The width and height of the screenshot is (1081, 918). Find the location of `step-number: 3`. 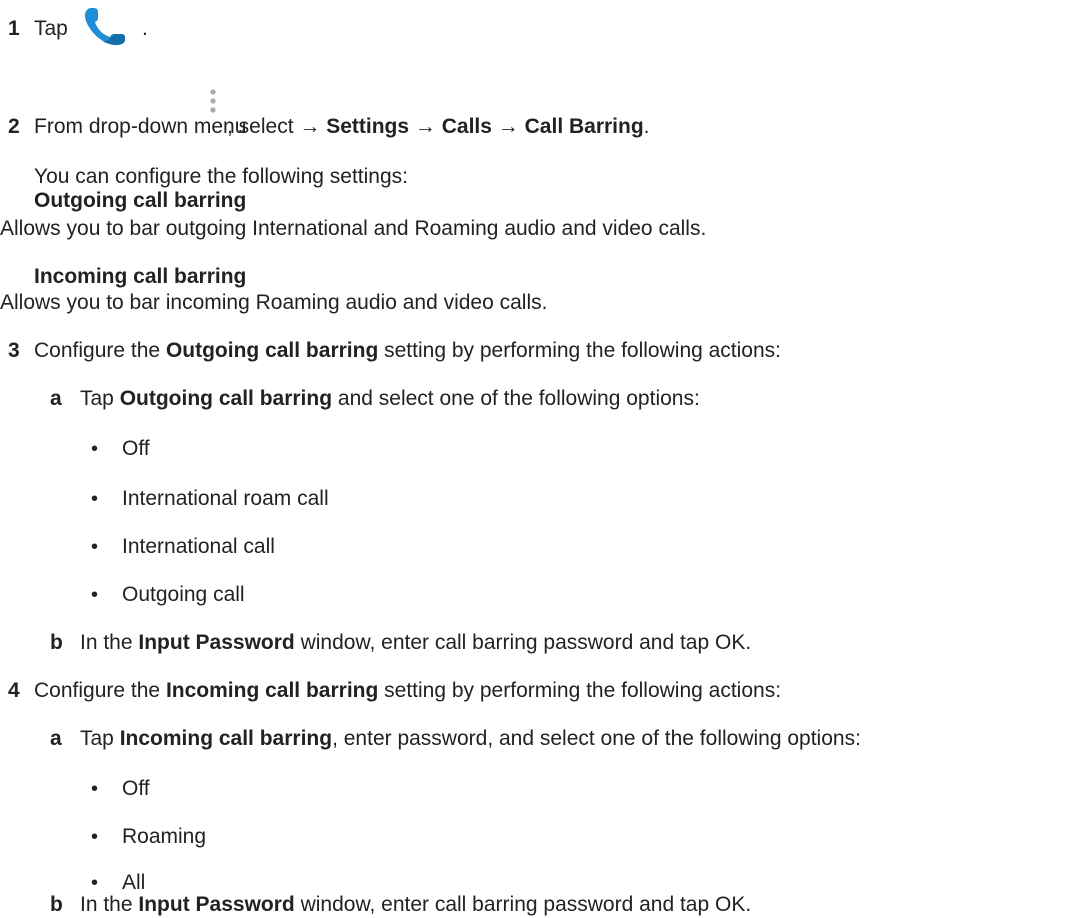

step-number: 3 is located at coordinates (14, 350).